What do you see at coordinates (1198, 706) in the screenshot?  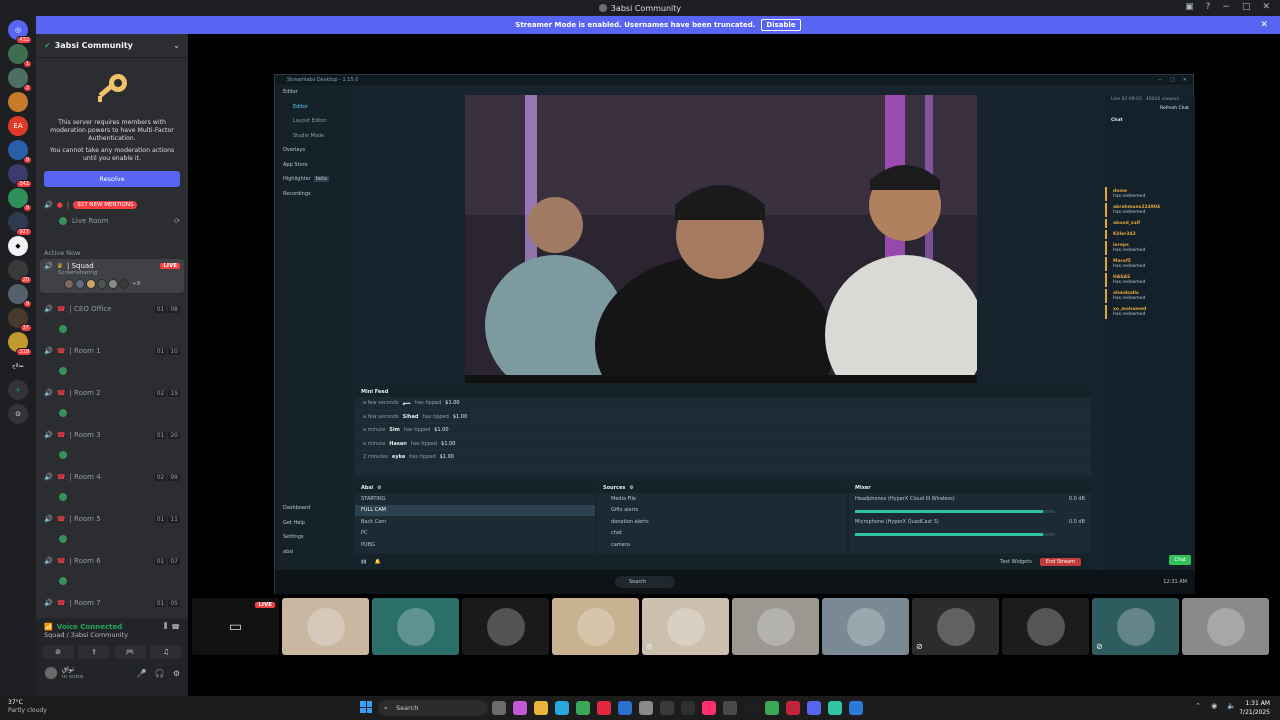 I see `chevron-up-icon: ⌃` at bounding box center [1198, 706].